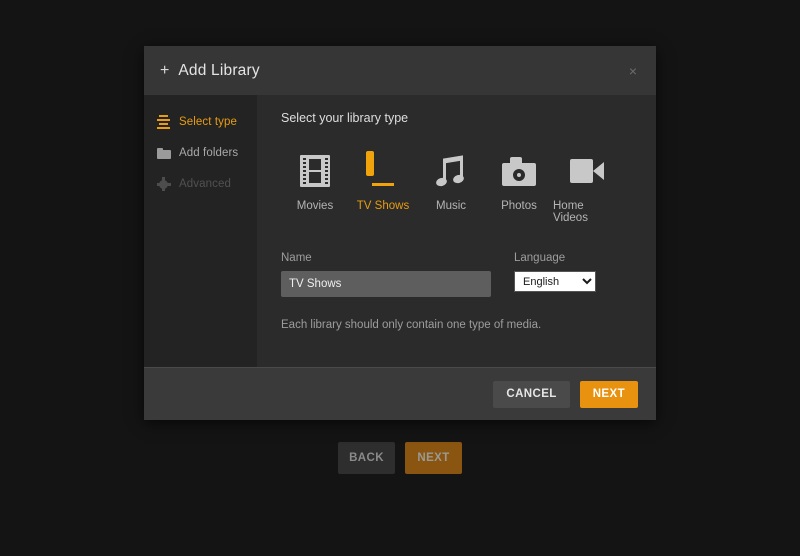 The image size is (800, 556). I want to click on library-type-label: Home Videos, so click(570, 212).